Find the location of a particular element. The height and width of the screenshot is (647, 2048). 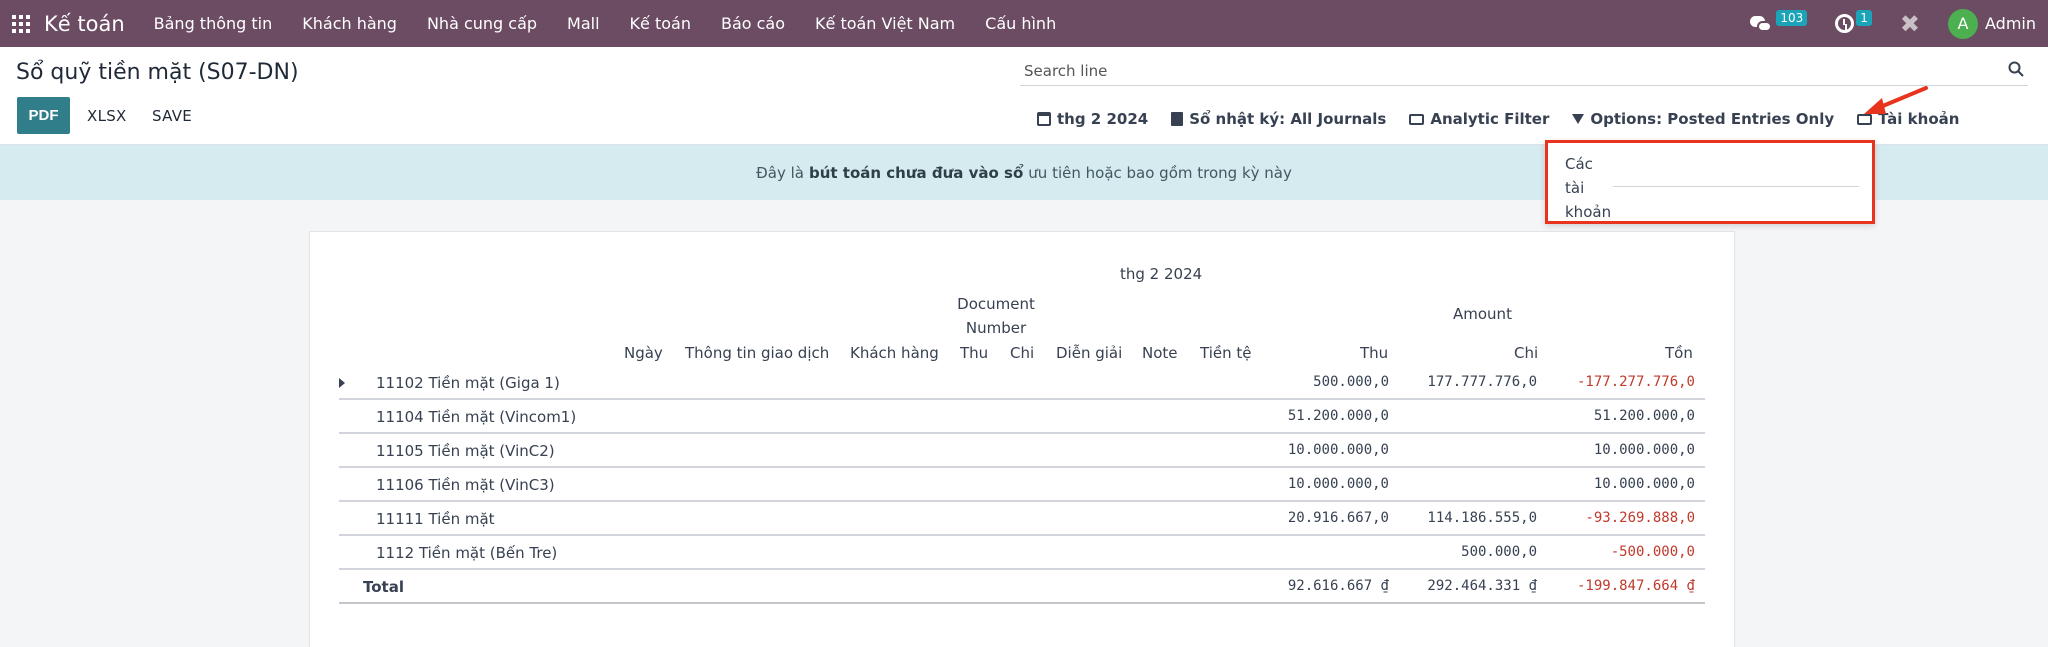

menu-ke-toan-viet-nam: Kế toán Việt Nam is located at coordinates (885, 23).